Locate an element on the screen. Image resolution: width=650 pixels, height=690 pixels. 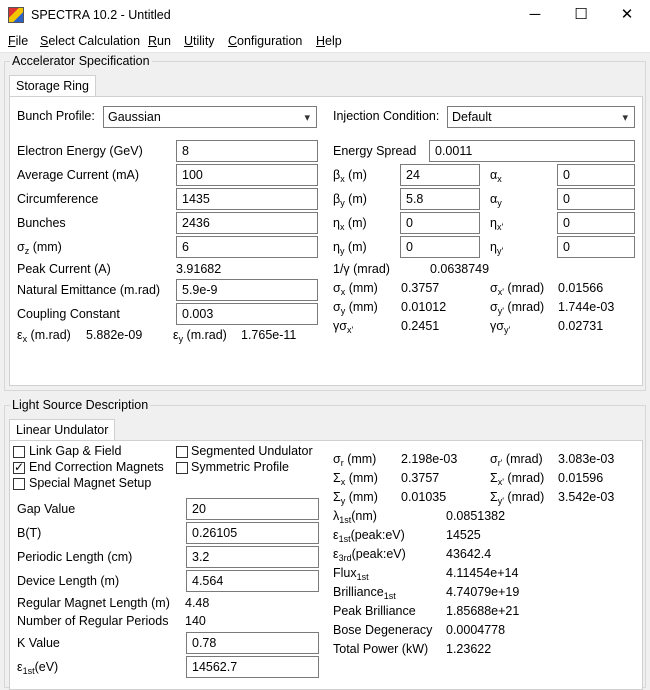
accelerator-group-title: Accelerator Specification is located at coordinates (81, 61).